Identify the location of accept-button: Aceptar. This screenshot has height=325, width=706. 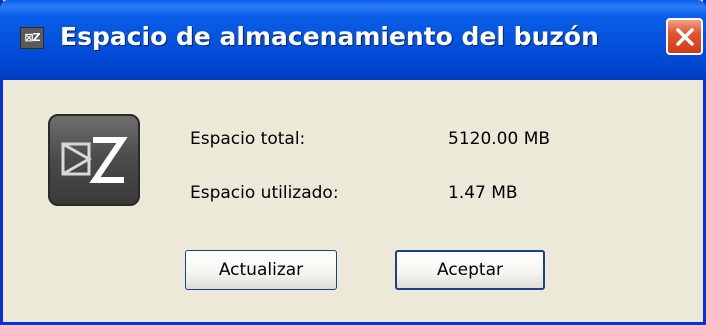
(470, 270).